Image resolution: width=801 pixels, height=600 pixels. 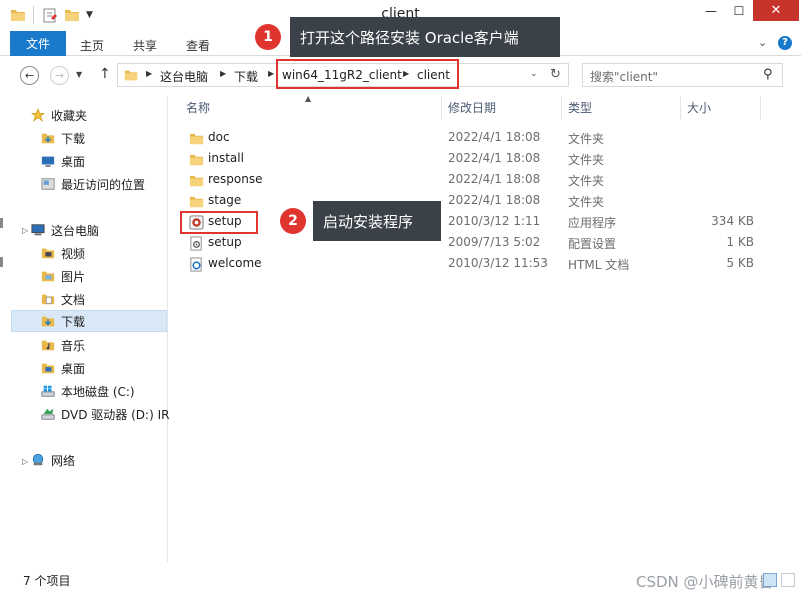 I want to click on sidebar-item-videos: 视频, so click(x=62, y=253).